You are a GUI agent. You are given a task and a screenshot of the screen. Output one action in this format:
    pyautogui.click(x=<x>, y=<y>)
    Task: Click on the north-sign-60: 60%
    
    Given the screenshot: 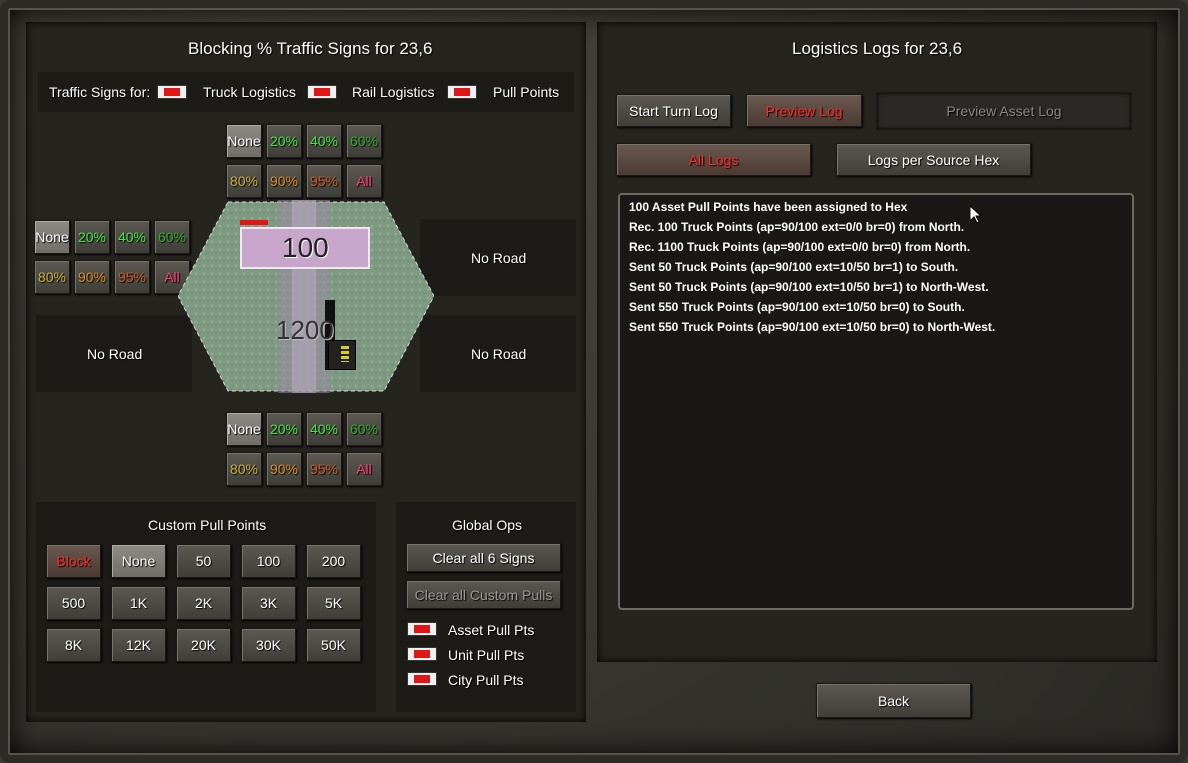 What is the action you would take?
    pyautogui.click(x=364, y=141)
    